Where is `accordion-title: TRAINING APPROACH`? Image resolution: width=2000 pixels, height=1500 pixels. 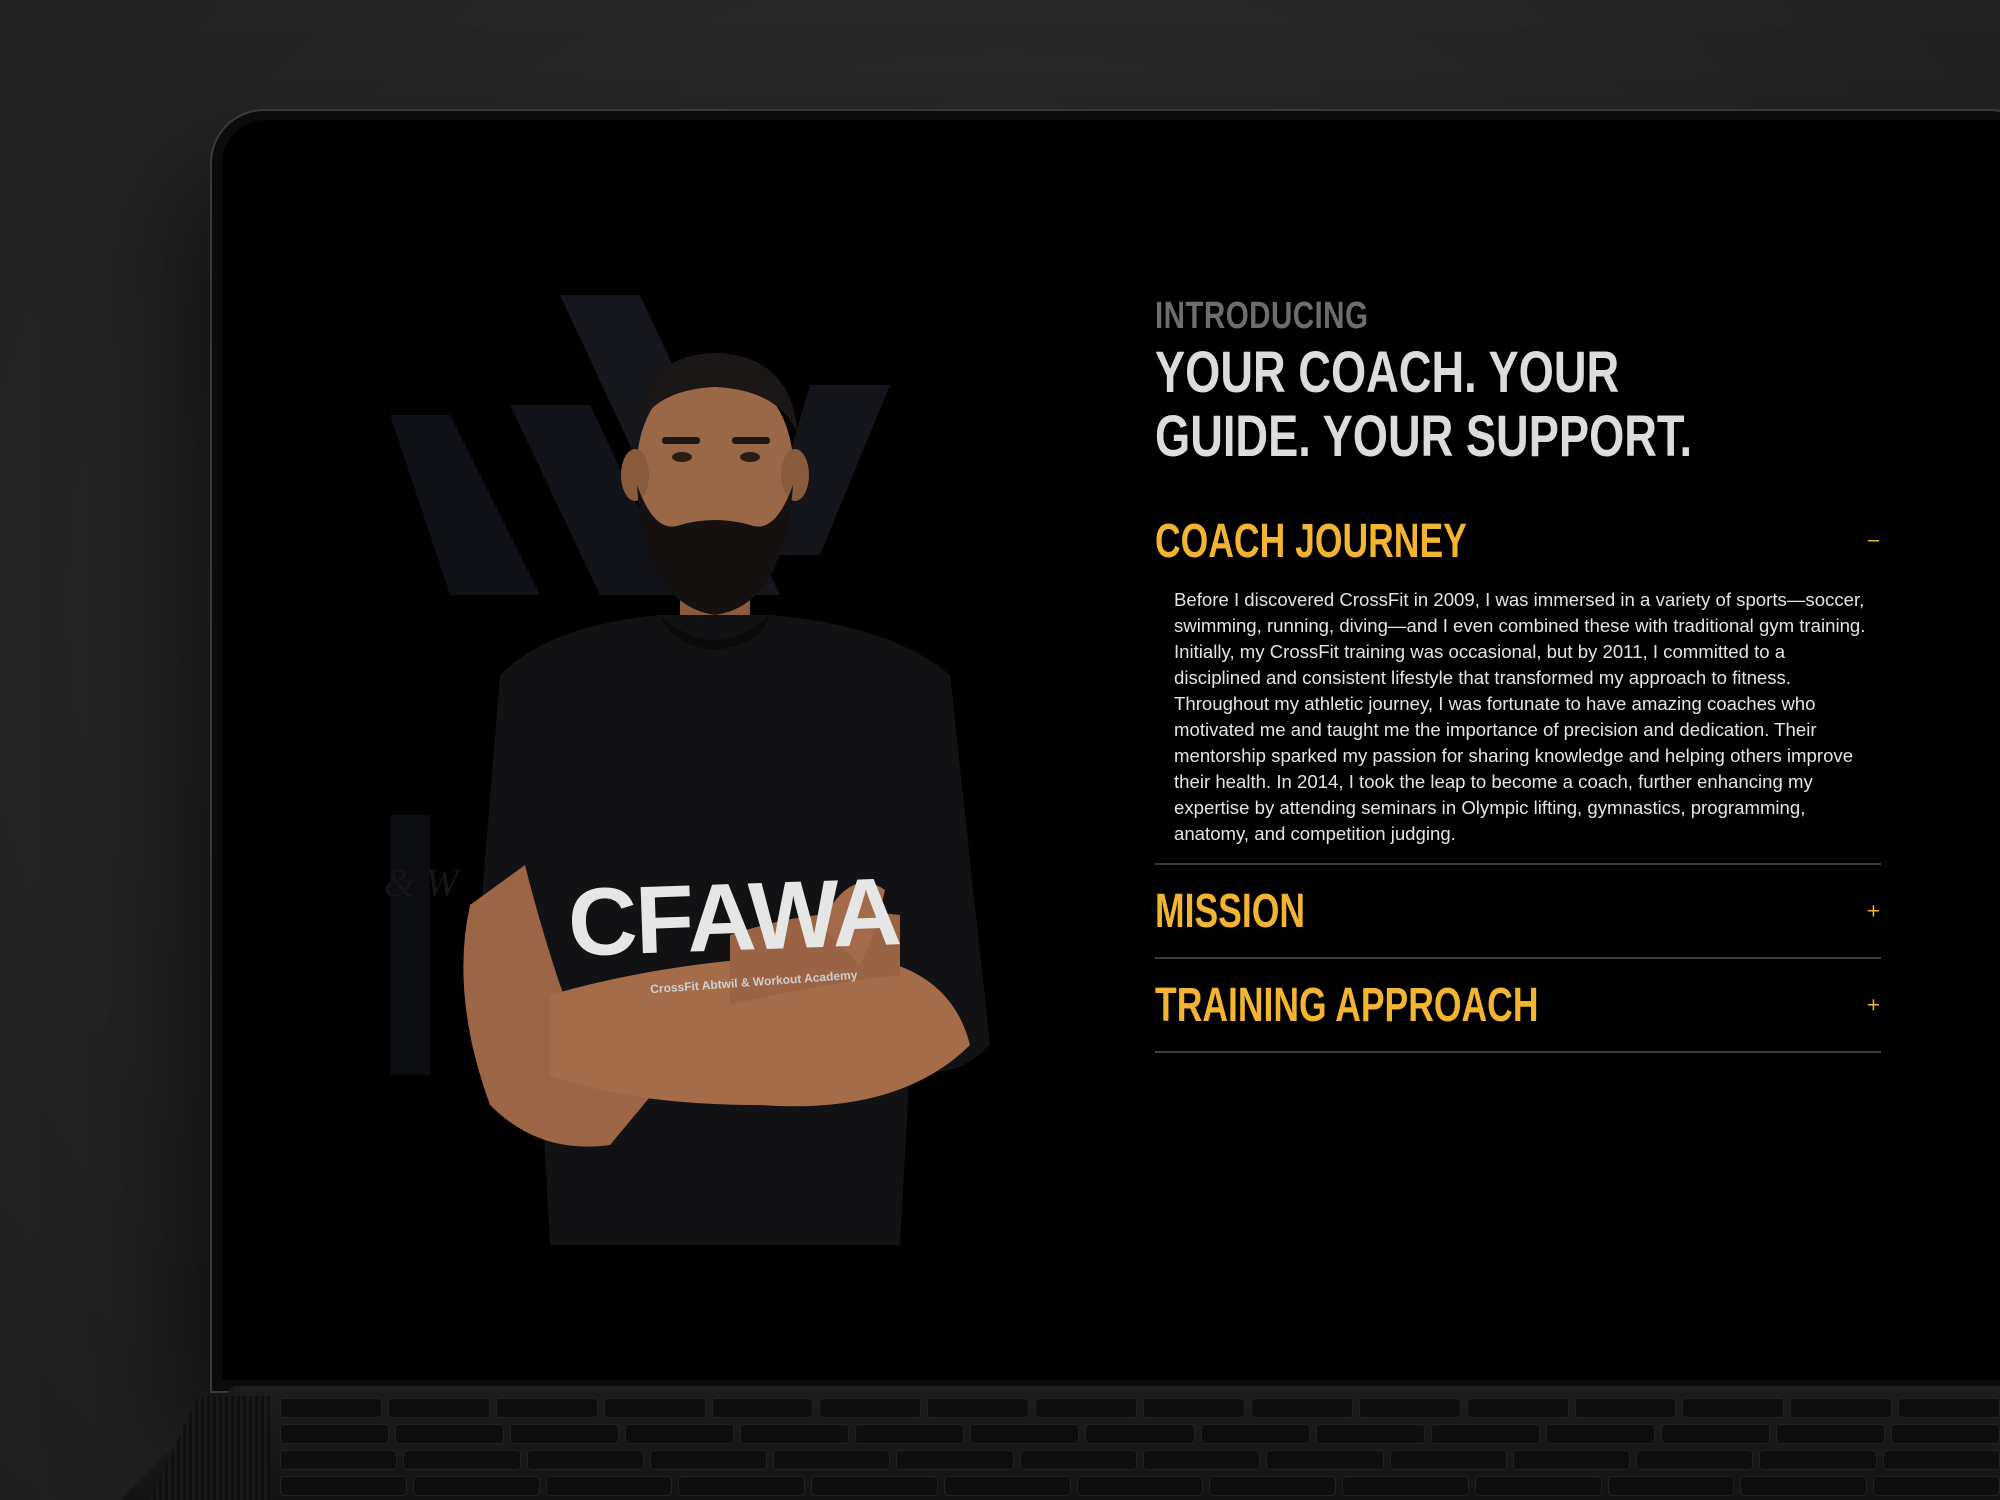 accordion-title: TRAINING APPROACH is located at coordinates (1347, 1005).